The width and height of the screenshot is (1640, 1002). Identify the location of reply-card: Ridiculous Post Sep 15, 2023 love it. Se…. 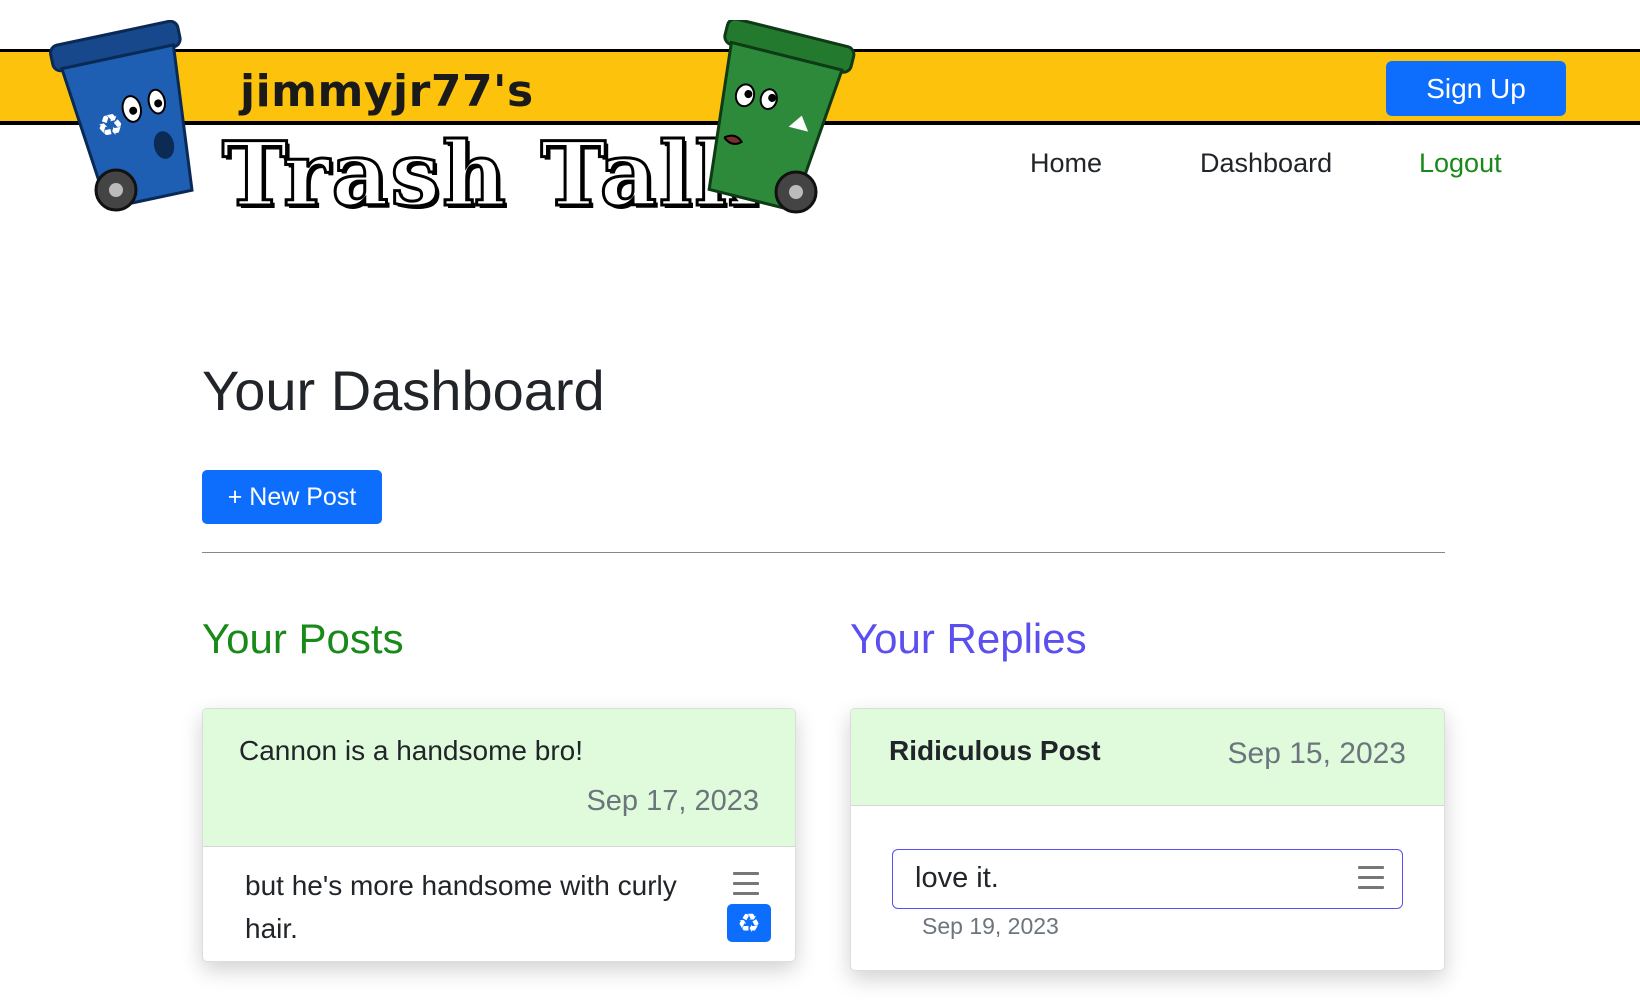
(1147, 839).